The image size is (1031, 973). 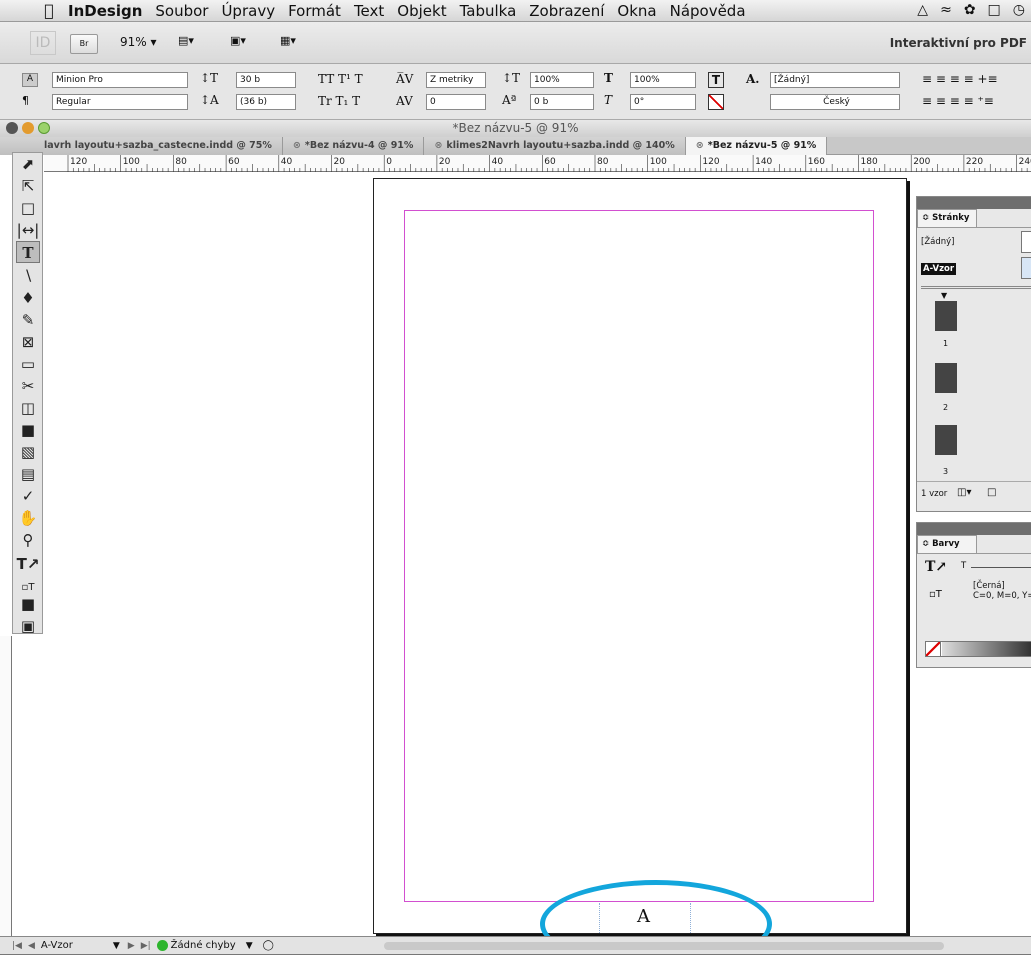 I want to click on zoom-window-icon, so click(x=44, y=128).